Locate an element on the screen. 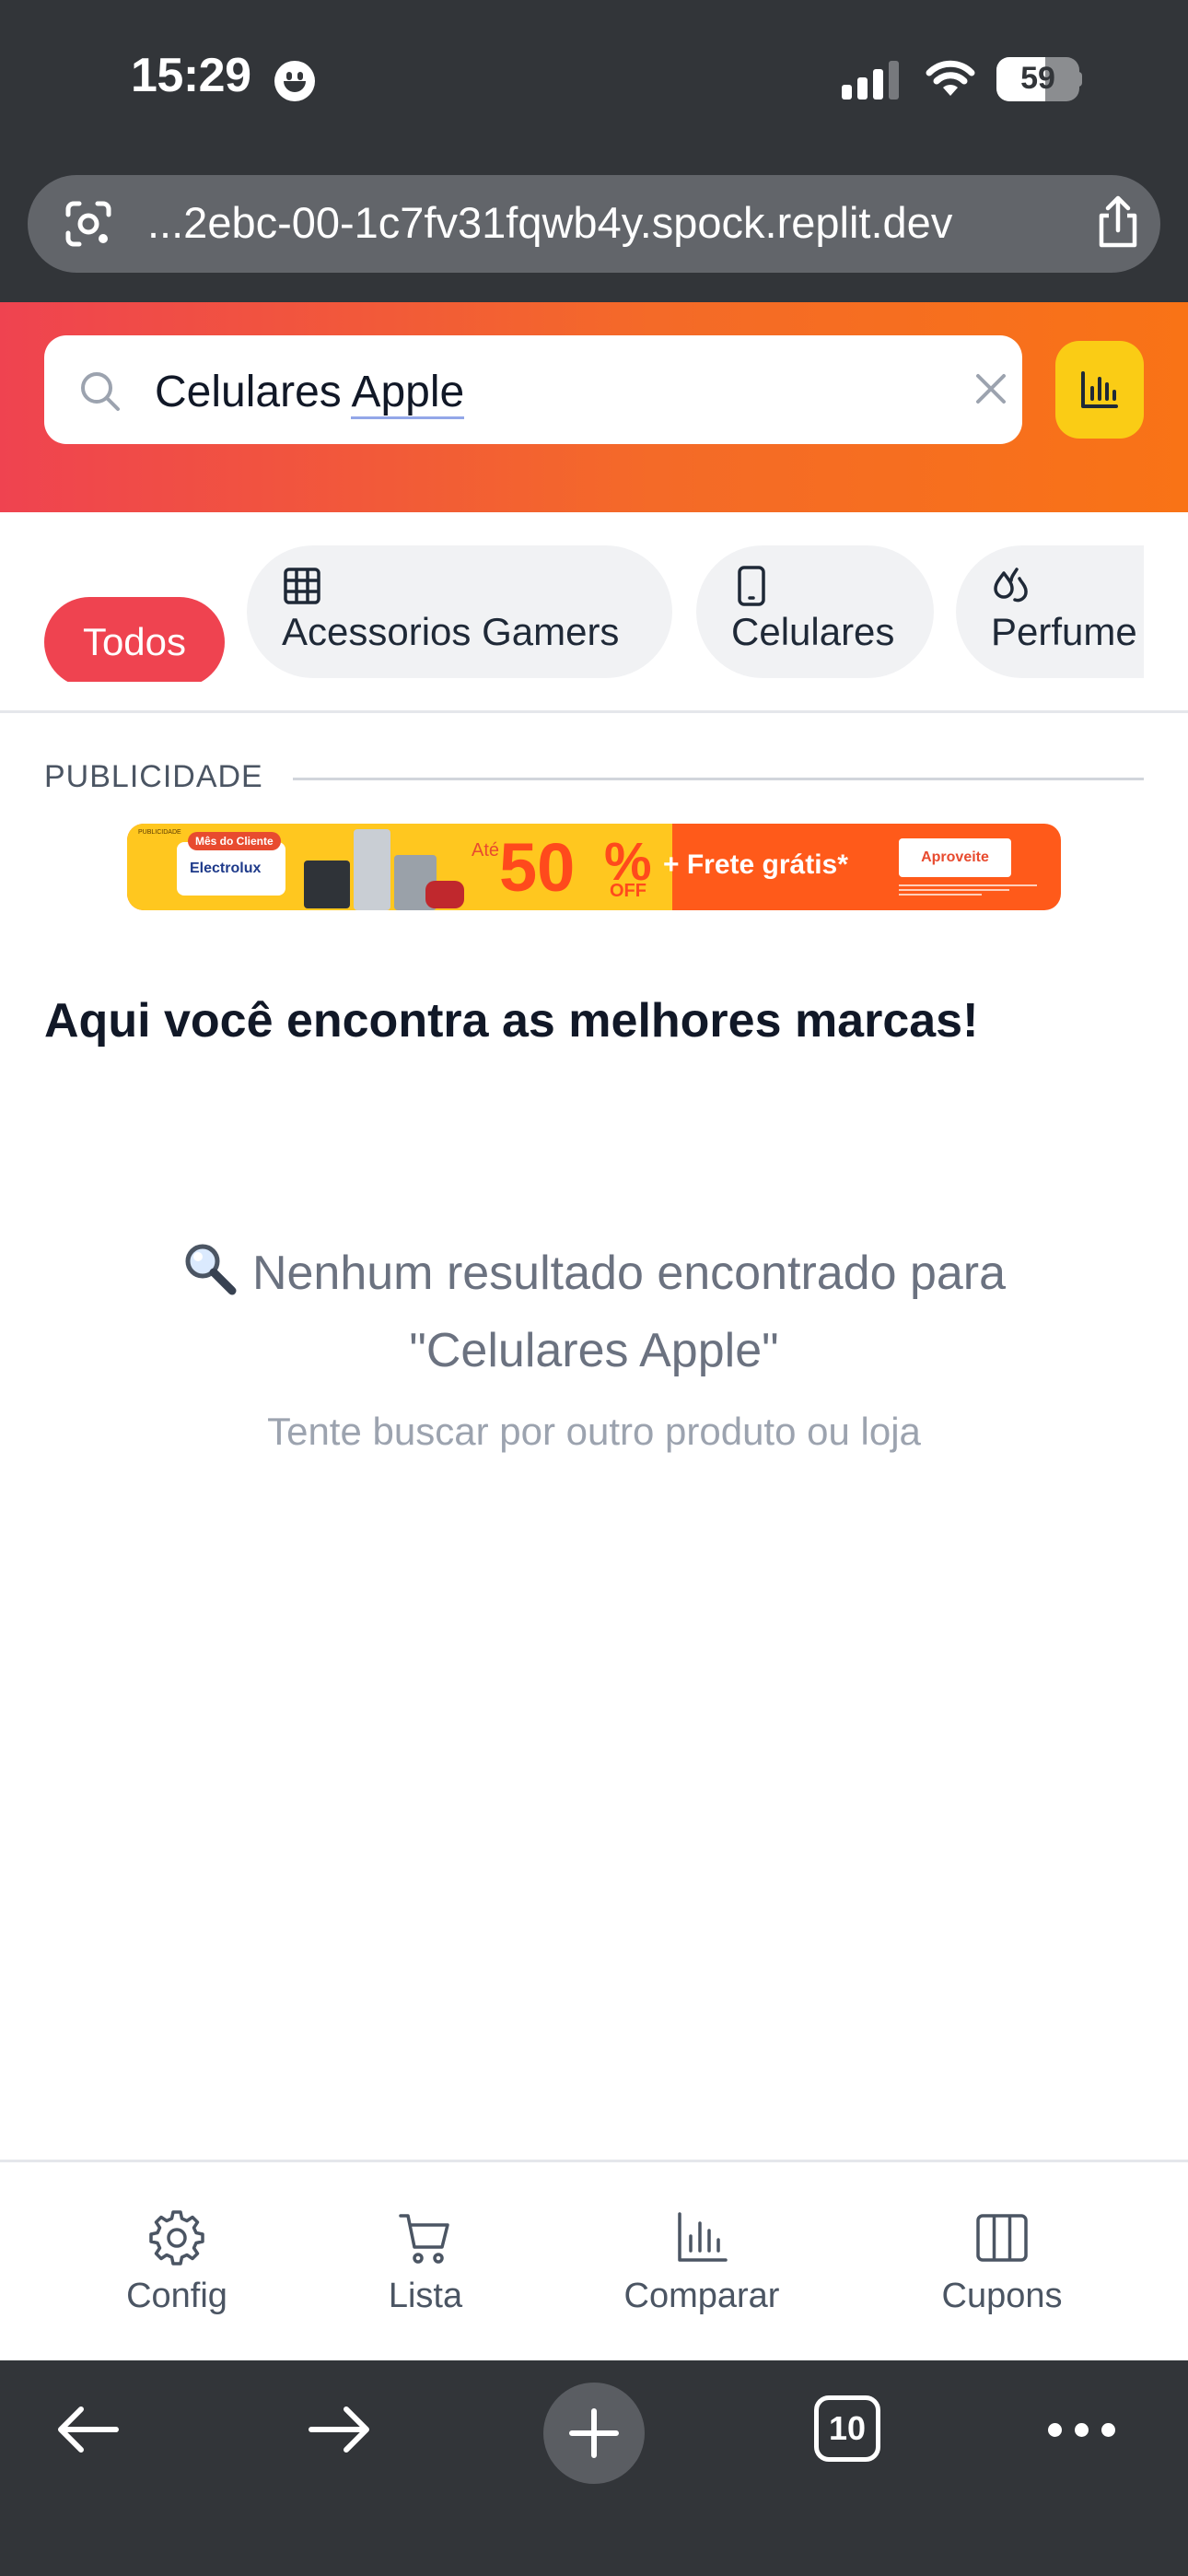 The width and height of the screenshot is (1188, 2576). battery-cap is located at coordinates (1079, 79).